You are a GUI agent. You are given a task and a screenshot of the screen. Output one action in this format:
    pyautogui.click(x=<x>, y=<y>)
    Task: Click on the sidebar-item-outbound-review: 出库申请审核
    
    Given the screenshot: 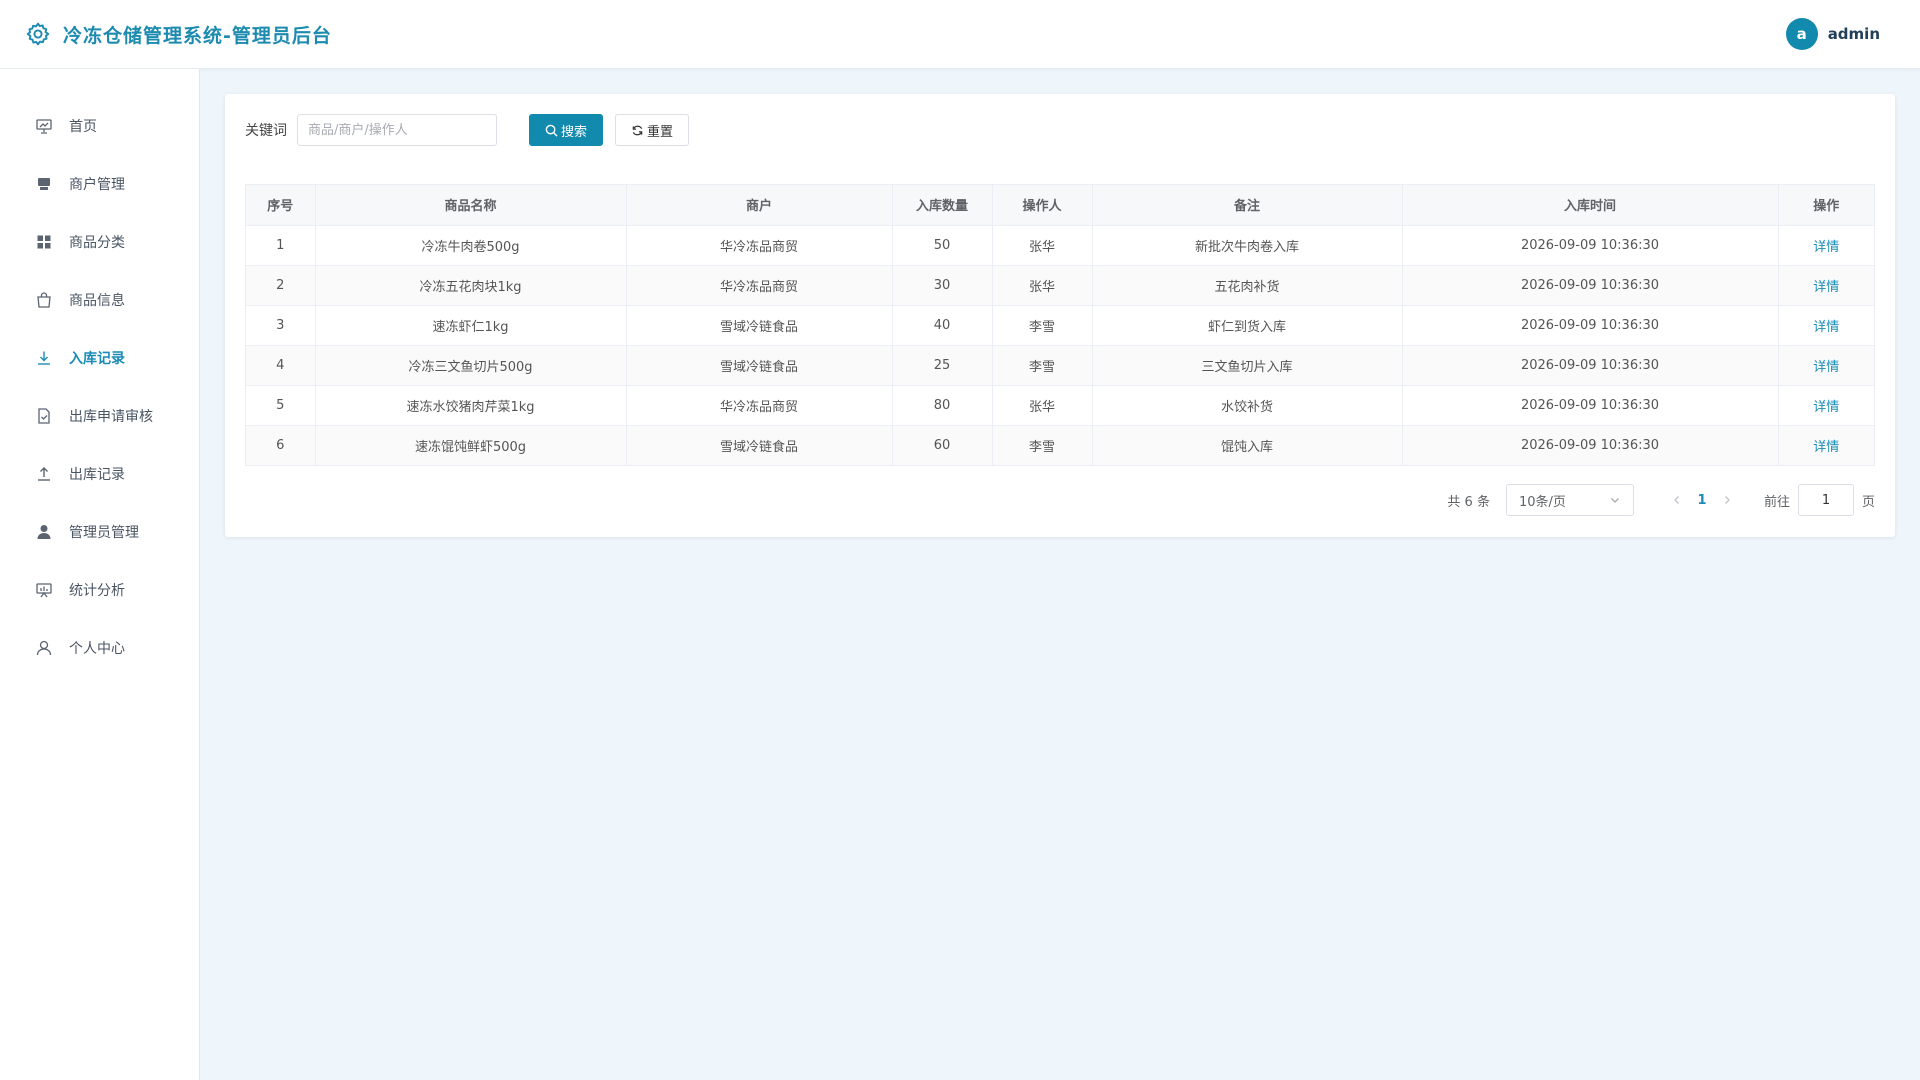 What is the action you would take?
    pyautogui.click(x=99, y=416)
    